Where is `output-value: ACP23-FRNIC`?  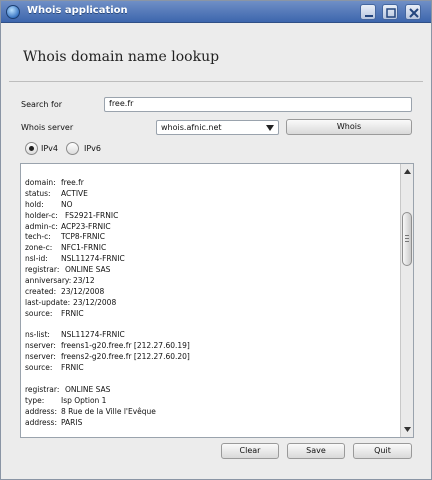
output-value: ACP23-FRNIC is located at coordinates (86, 226).